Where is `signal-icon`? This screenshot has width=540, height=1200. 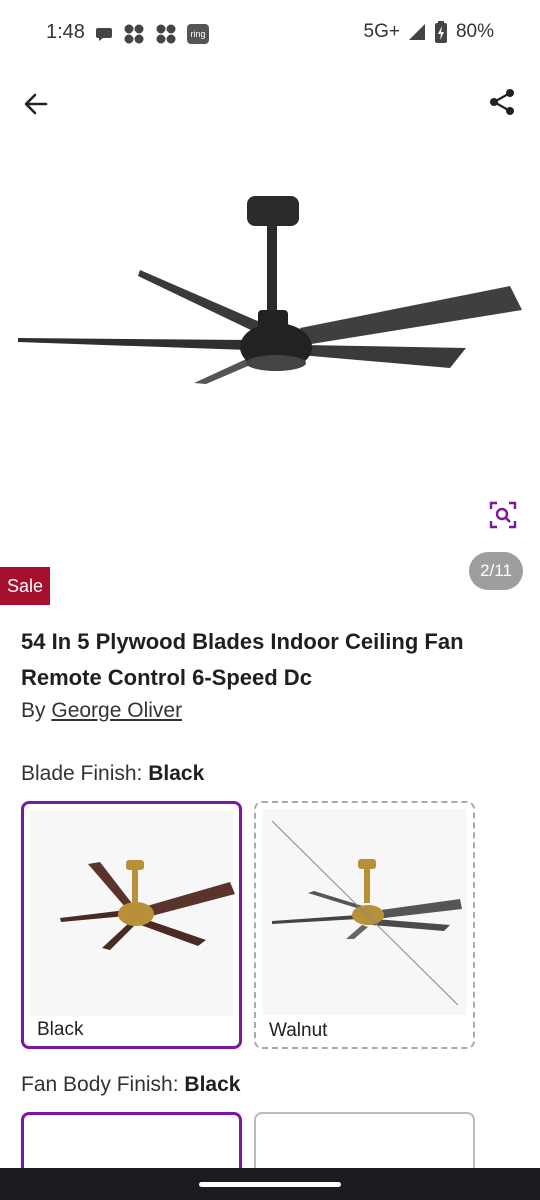
signal-icon is located at coordinates (416, 32).